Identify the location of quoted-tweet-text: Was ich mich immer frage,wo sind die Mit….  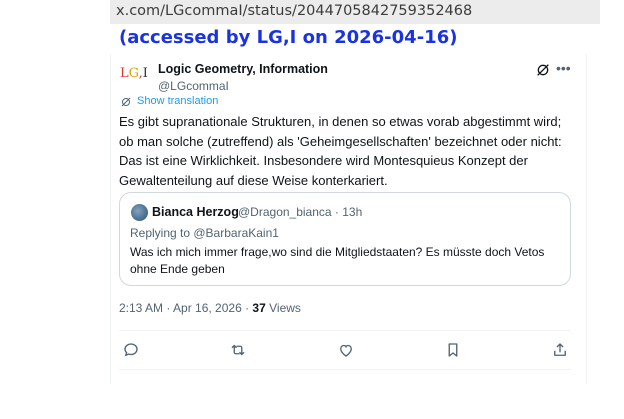
(337, 260).